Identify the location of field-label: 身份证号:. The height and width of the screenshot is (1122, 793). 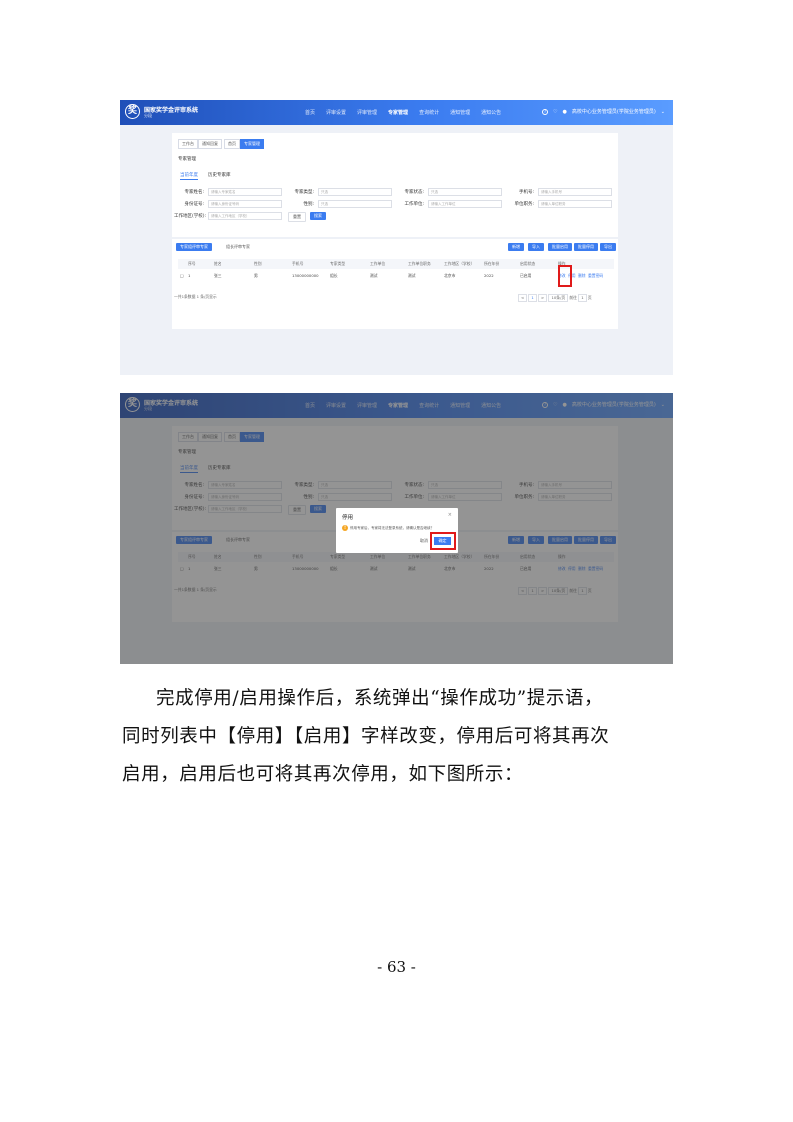
(194, 204).